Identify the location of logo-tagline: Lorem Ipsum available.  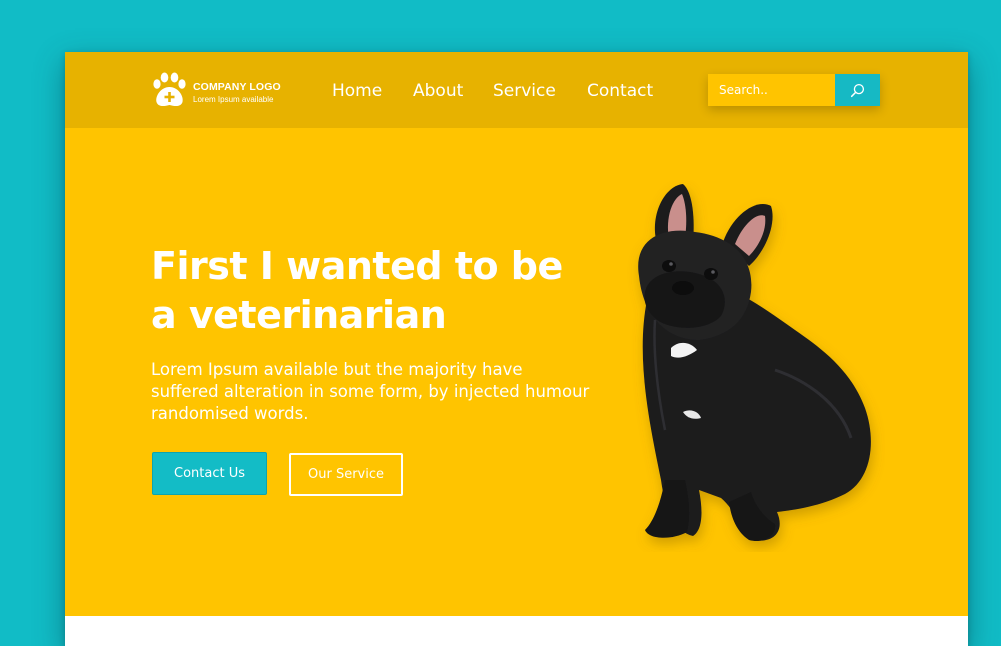
(233, 99).